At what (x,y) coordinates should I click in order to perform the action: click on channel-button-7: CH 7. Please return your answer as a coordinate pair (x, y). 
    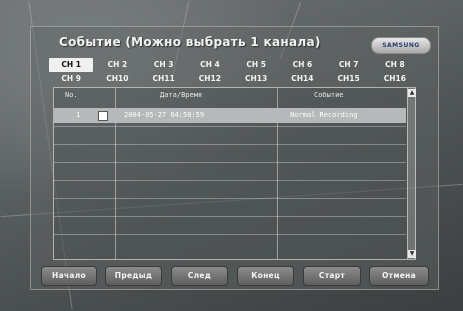
    Looking at the image, I should click on (349, 65).